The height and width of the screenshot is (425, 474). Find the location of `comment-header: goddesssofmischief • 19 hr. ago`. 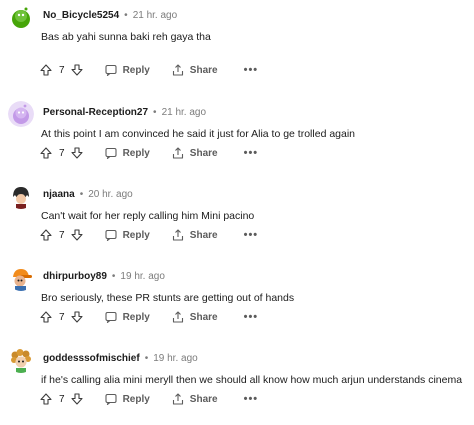

comment-header: goddesssofmischief • 19 hr. ago is located at coordinates (120, 359).